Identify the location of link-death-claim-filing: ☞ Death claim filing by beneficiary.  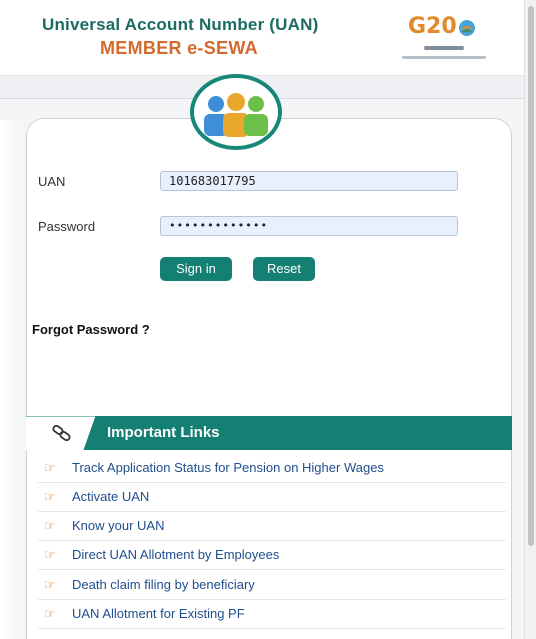
(272, 585).